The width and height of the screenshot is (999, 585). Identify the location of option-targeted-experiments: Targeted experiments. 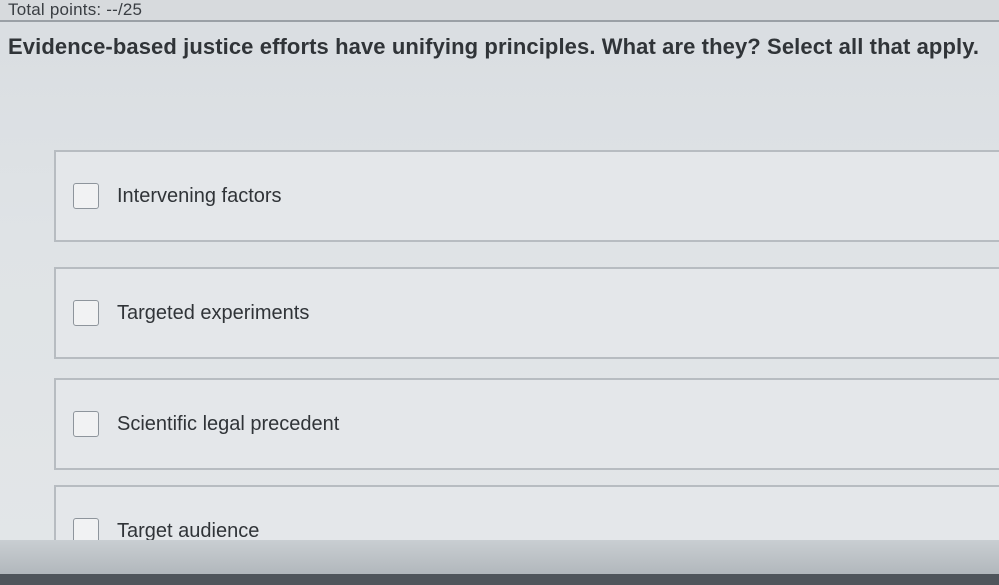
(526, 313).